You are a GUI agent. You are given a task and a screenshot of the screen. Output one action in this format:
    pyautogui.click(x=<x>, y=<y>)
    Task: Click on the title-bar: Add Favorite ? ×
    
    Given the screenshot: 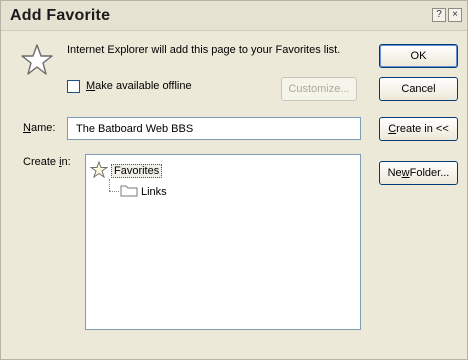 What is the action you would take?
    pyautogui.click(x=234, y=16)
    